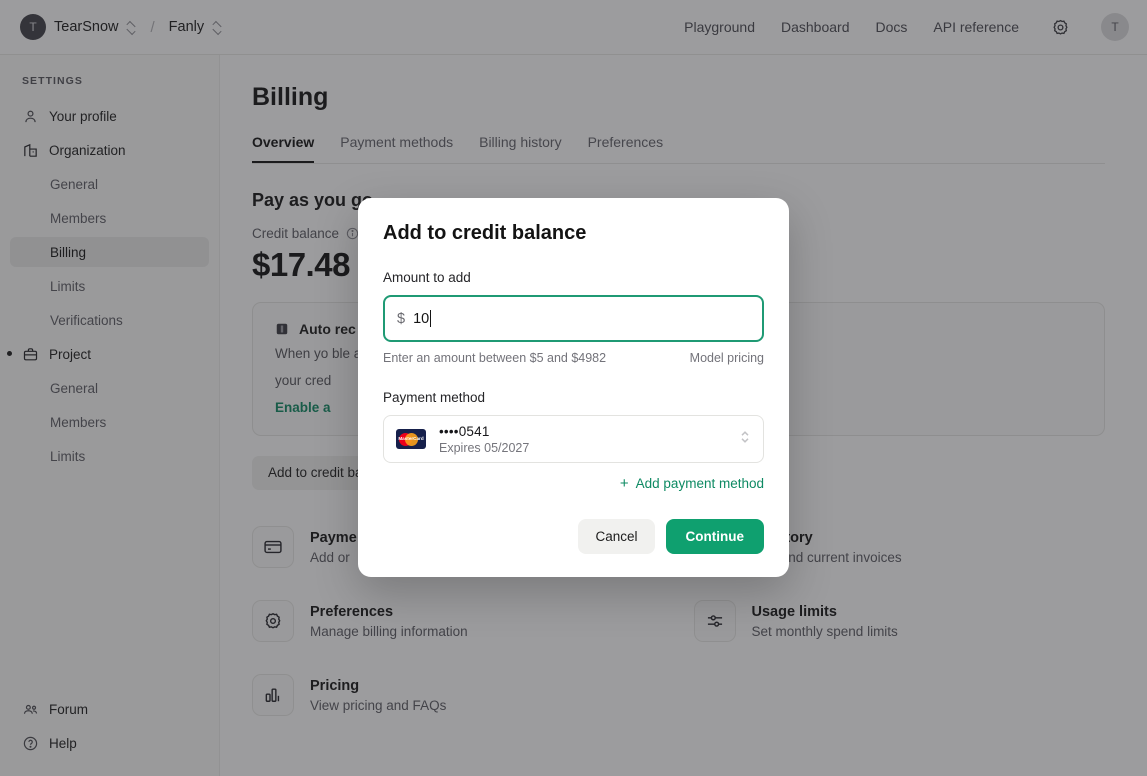  Describe the element at coordinates (624, 483) in the screenshot. I see `plus-icon: +` at that location.